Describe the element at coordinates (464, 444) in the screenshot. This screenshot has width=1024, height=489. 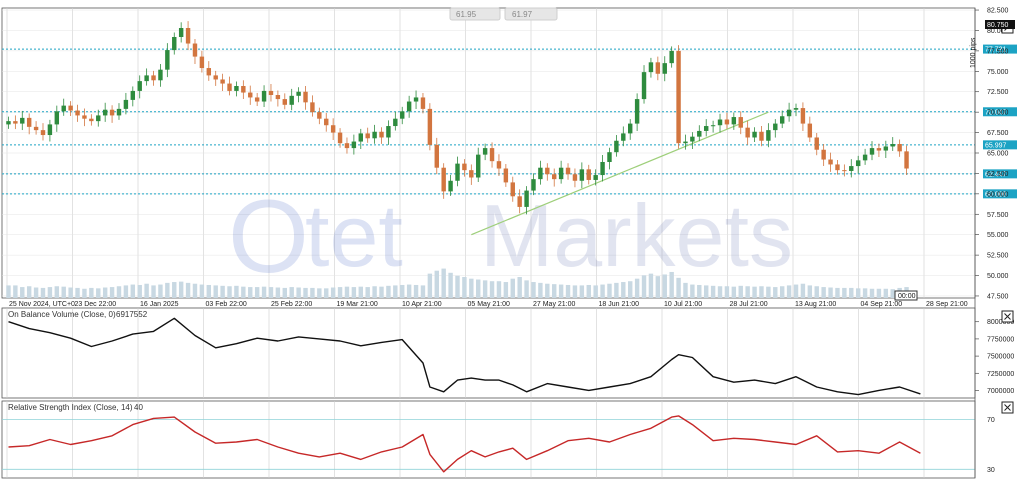
I see `rsi-line` at that location.